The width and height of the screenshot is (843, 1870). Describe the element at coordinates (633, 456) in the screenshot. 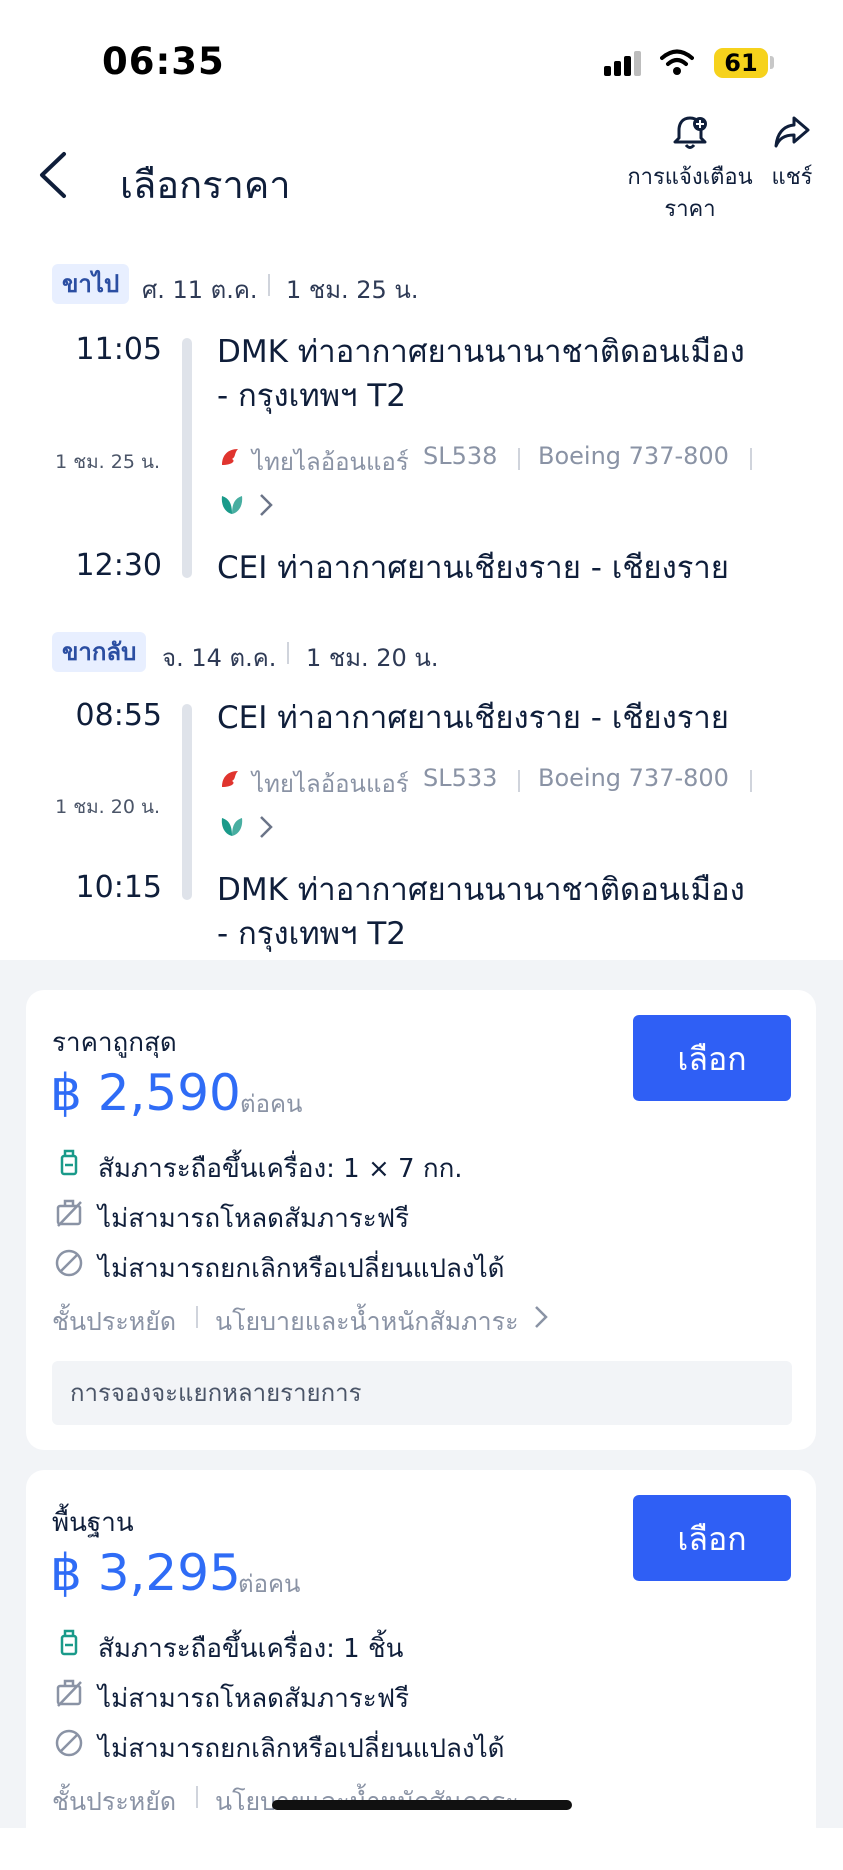

I see `outbound-aircraft: Boeing 737-800` at that location.